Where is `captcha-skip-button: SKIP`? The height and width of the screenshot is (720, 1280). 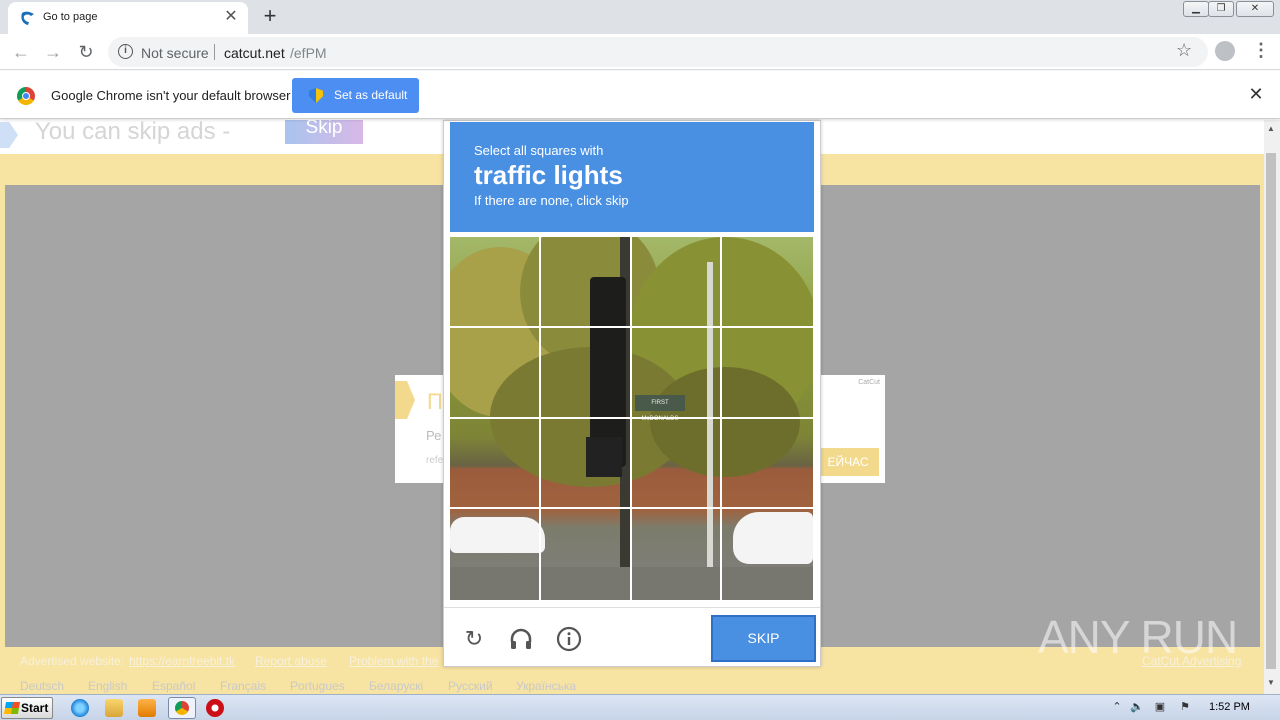
captcha-skip-button: SKIP is located at coordinates (763, 638).